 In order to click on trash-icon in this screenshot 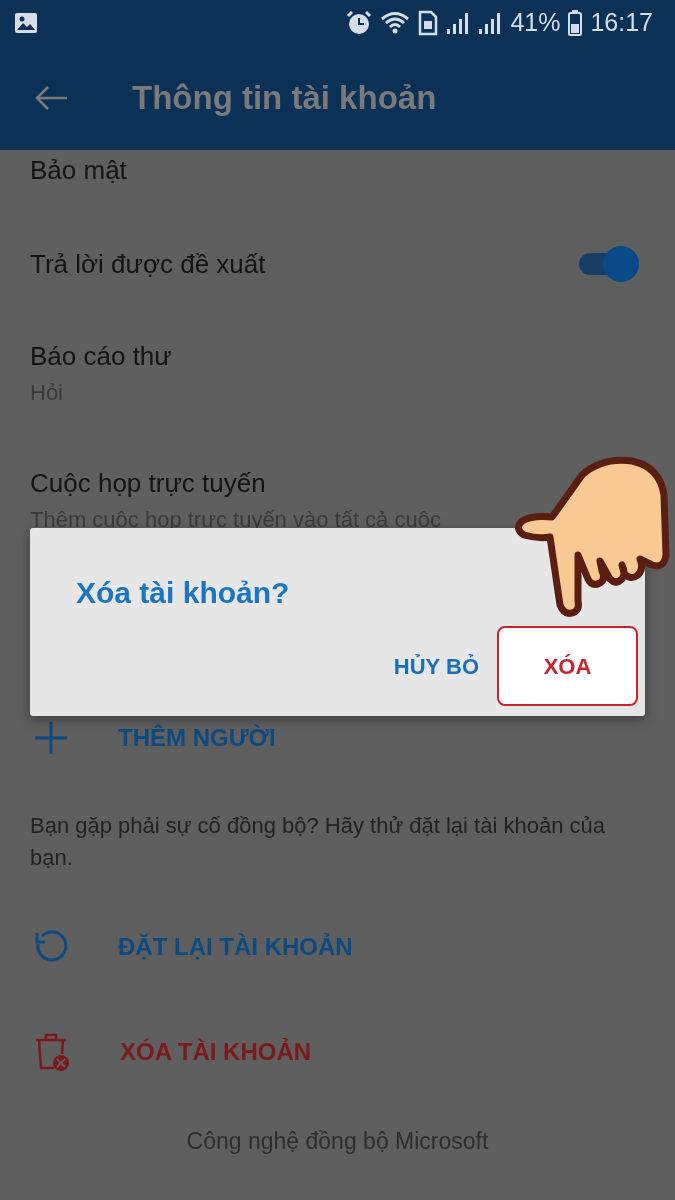, I will do `click(52, 1051)`.